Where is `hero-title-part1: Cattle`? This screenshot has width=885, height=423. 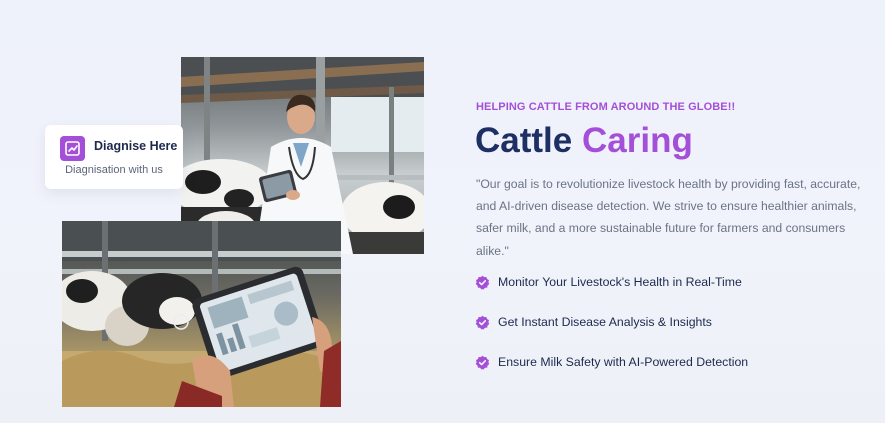 hero-title-part1: Cattle is located at coordinates (524, 140).